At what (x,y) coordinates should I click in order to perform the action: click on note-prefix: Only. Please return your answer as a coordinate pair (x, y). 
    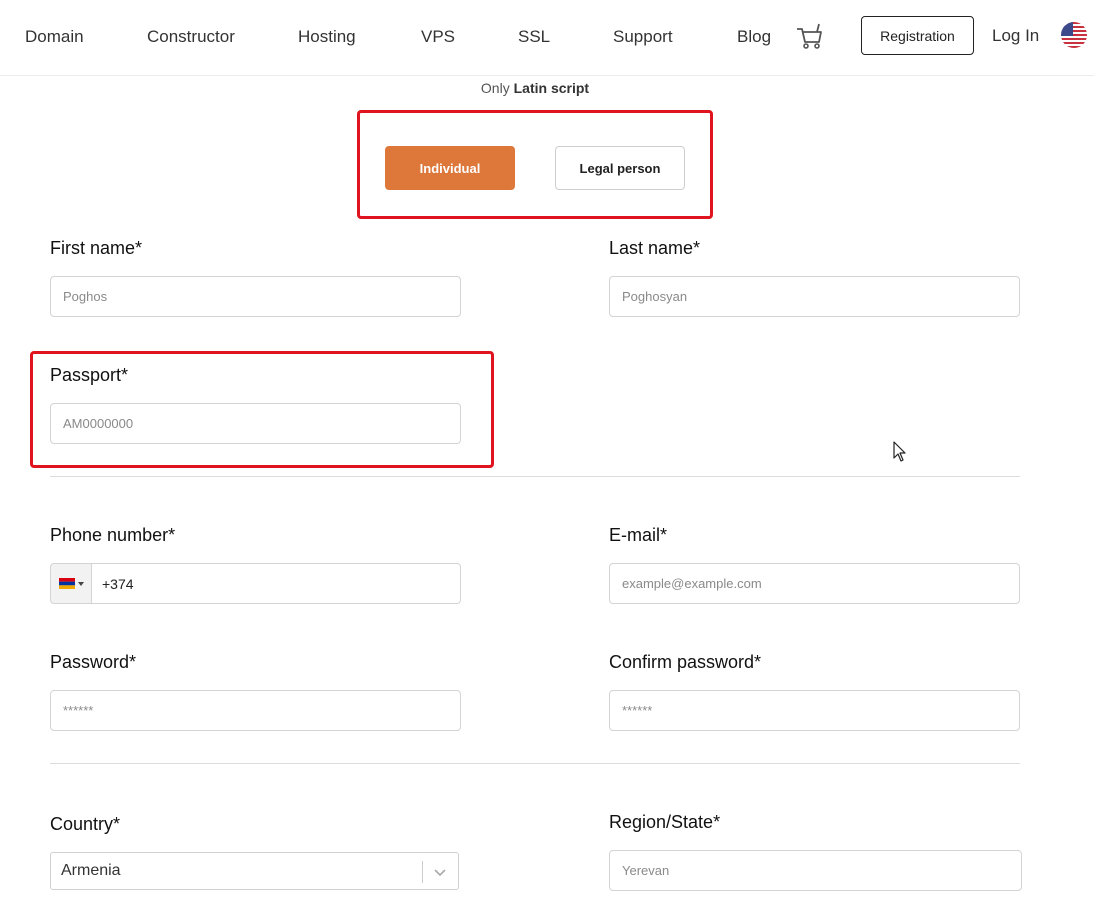
    Looking at the image, I should click on (495, 88).